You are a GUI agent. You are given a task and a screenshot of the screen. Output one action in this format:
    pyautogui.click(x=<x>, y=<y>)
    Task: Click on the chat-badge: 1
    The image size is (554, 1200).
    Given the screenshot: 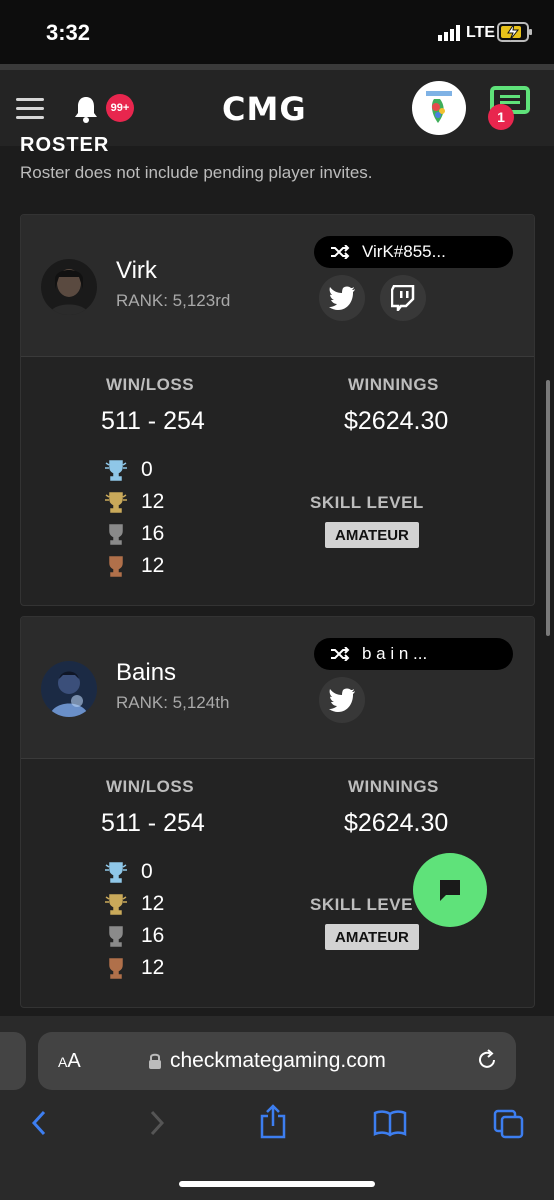 What is the action you would take?
    pyautogui.click(x=501, y=117)
    